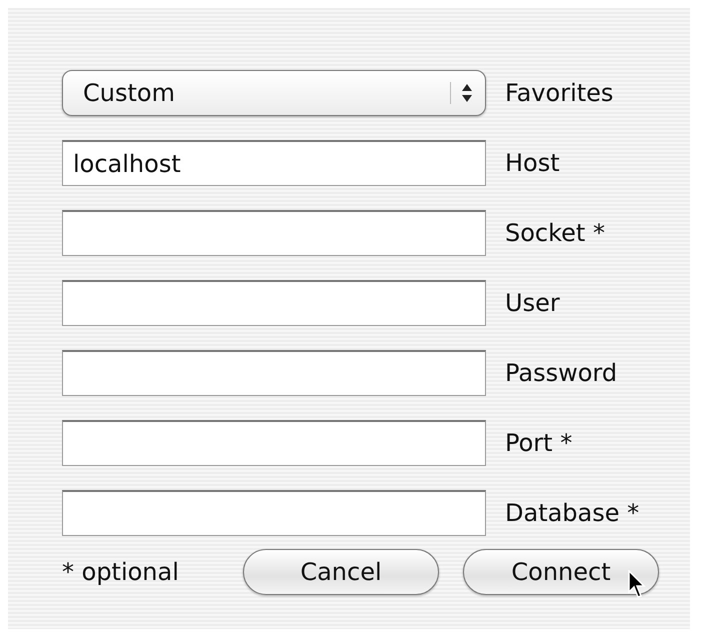 The width and height of the screenshot is (702, 635). I want to click on input-field: localhost, so click(274, 163).